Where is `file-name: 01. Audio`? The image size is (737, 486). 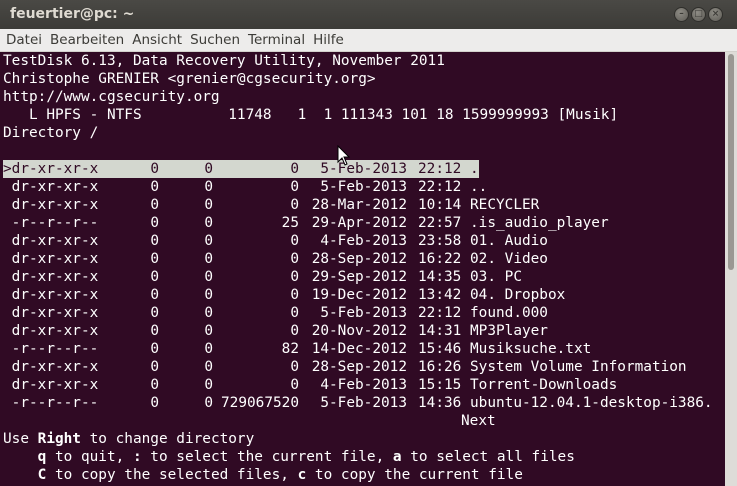 file-name: 01. Audio is located at coordinates (509, 241).